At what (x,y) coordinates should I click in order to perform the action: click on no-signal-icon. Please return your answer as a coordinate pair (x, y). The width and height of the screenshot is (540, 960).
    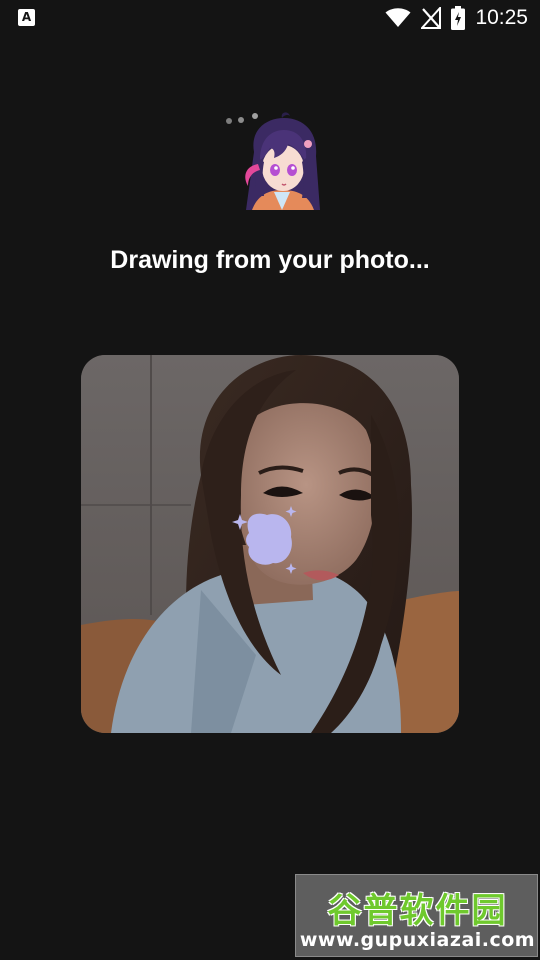
    Looking at the image, I should click on (431, 18).